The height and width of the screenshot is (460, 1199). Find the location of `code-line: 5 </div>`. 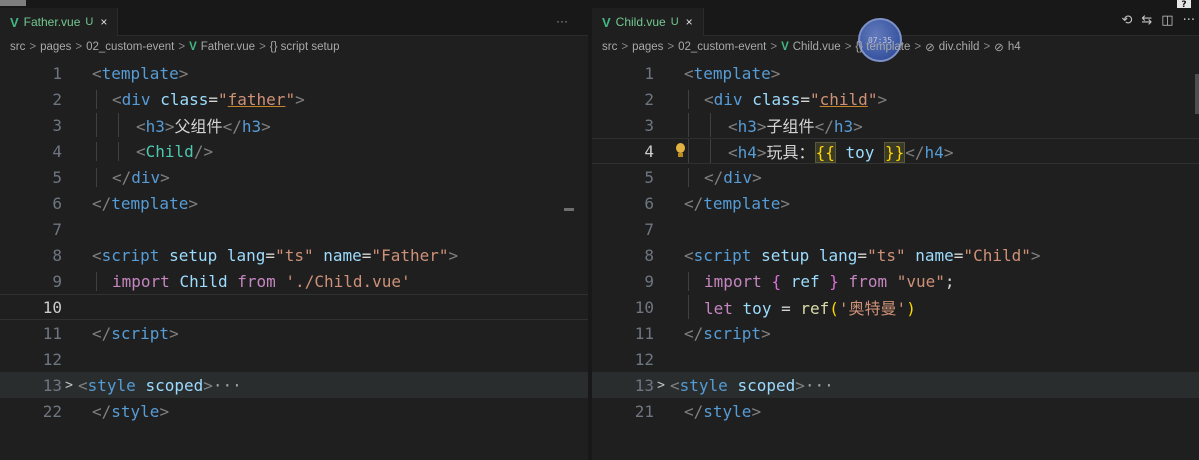

code-line: 5 </div> is located at coordinates (895, 177).